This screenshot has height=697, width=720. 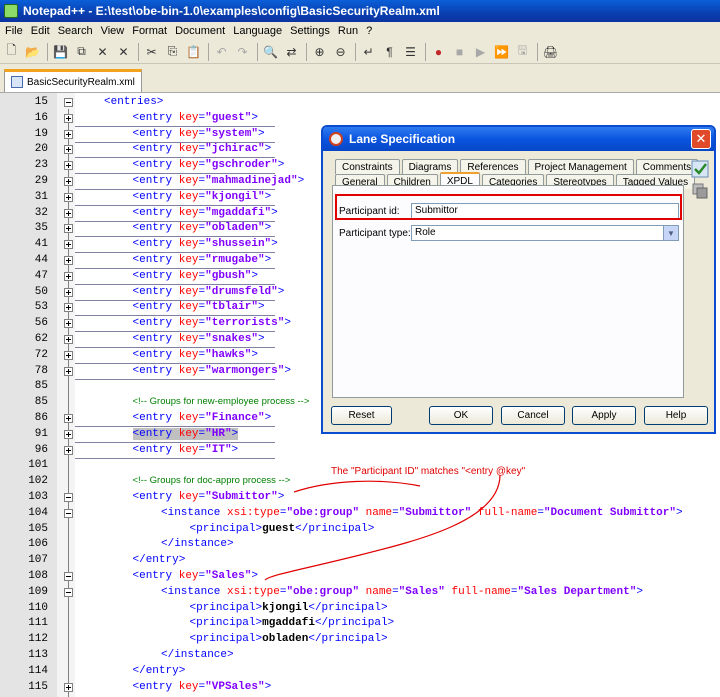 What do you see at coordinates (172, 51) in the screenshot?
I see `copy-icon: ⎘` at bounding box center [172, 51].